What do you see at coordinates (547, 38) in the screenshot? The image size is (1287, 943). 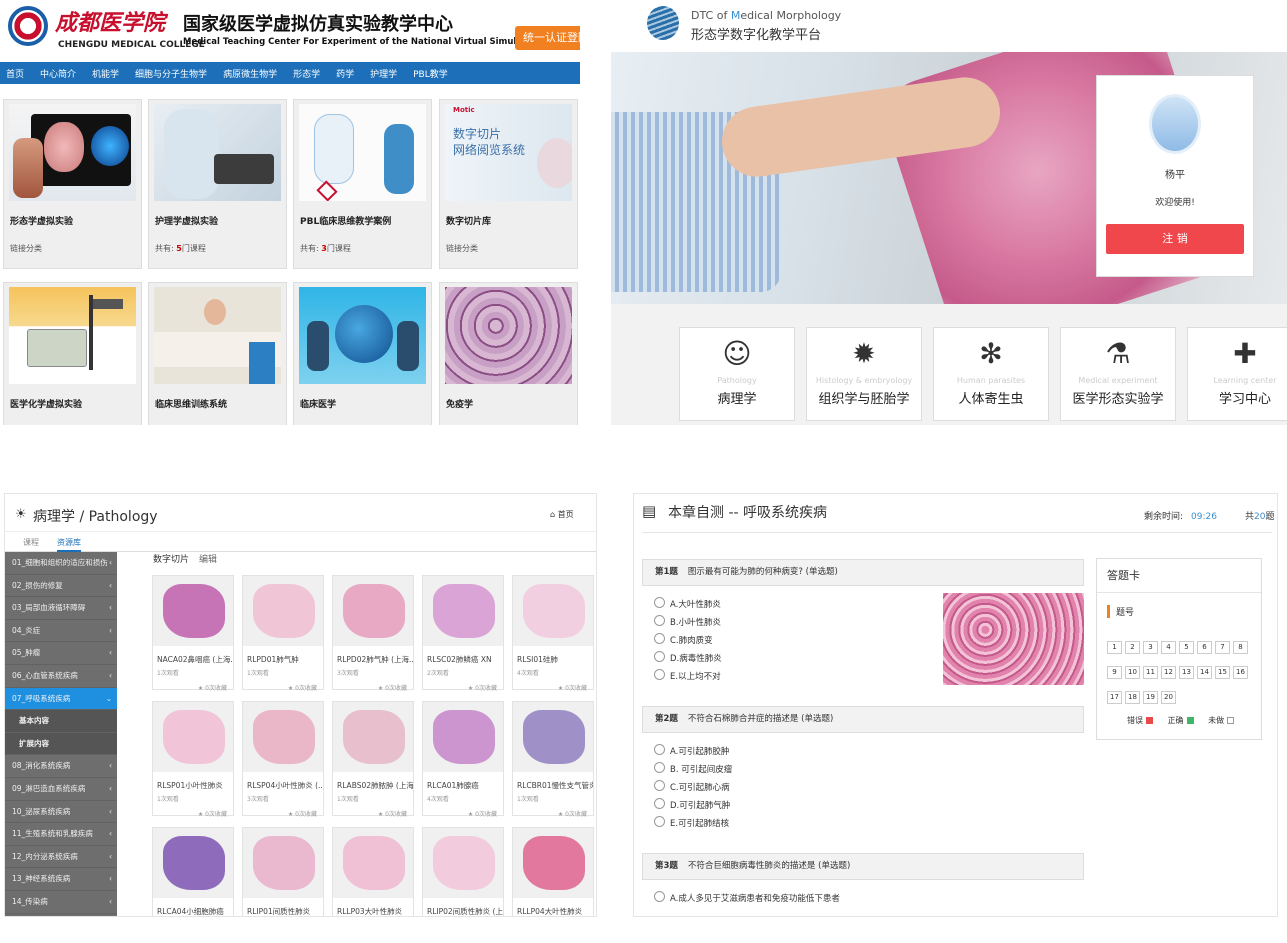 I see `unified-login-button: 统一认证登陆` at bounding box center [547, 38].